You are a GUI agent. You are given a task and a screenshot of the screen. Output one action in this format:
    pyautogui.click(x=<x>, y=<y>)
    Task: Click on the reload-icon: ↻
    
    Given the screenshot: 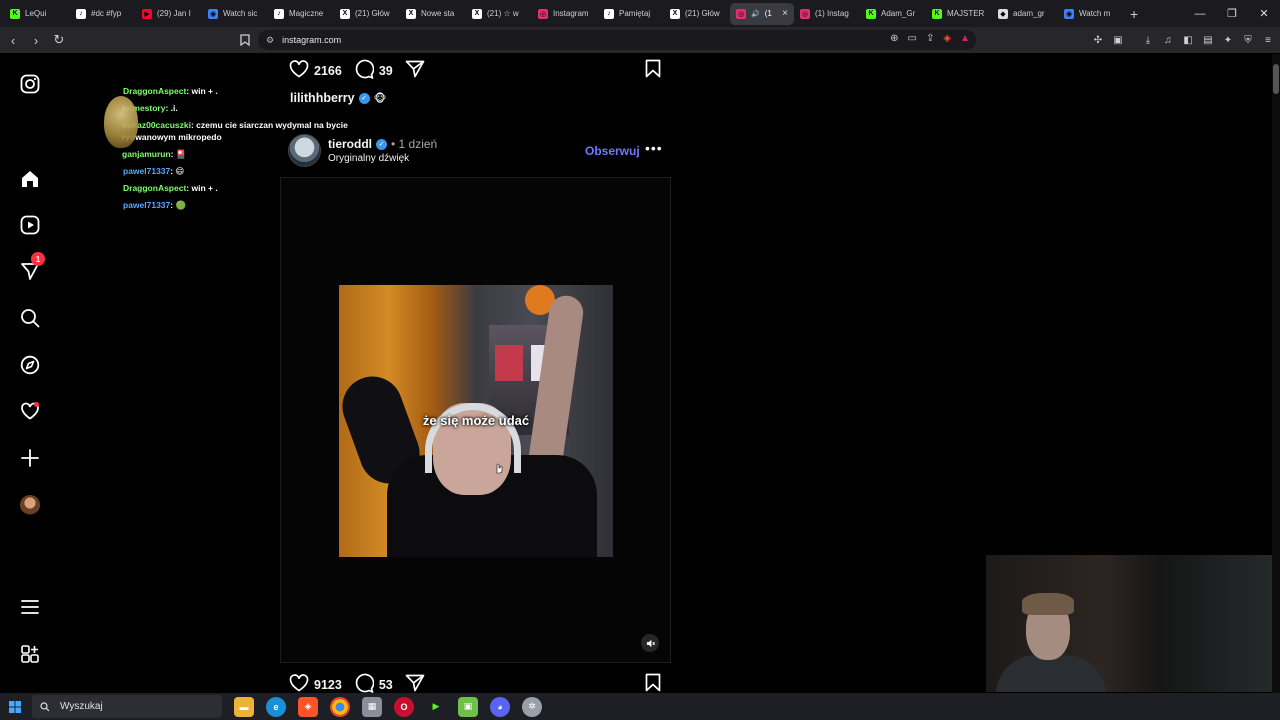 What is the action you would take?
    pyautogui.click(x=59, y=40)
    